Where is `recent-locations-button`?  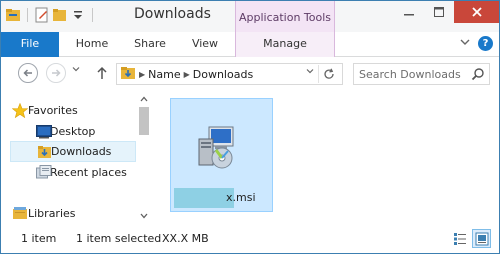 recent-locations-button is located at coordinates (76, 70).